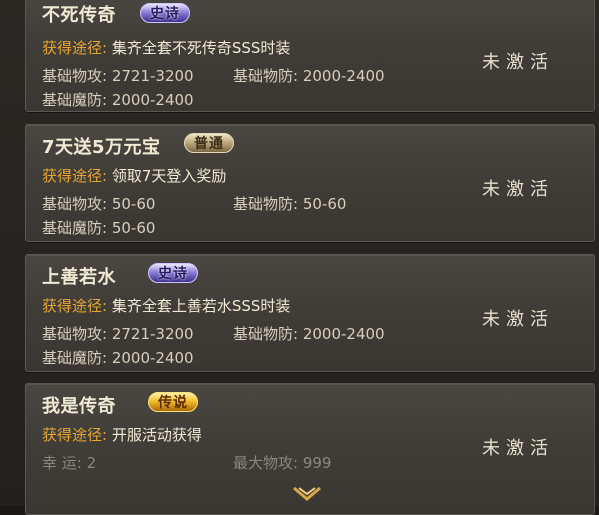 Image resolution: width=599 pixels, height=515 pixels. Describe the element at coordinates (307, 495) in the screenshot. I see `chevron-down-icon` at that location.